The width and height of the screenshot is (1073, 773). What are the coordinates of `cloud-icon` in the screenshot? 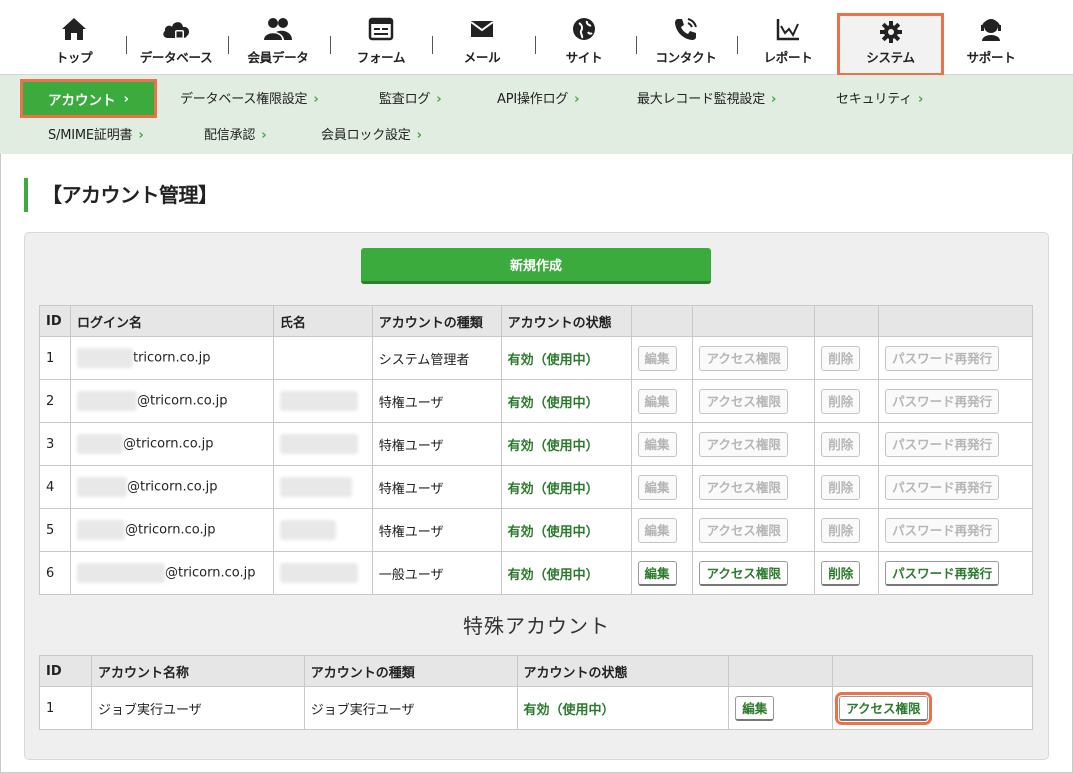 It's located at (176, 30).